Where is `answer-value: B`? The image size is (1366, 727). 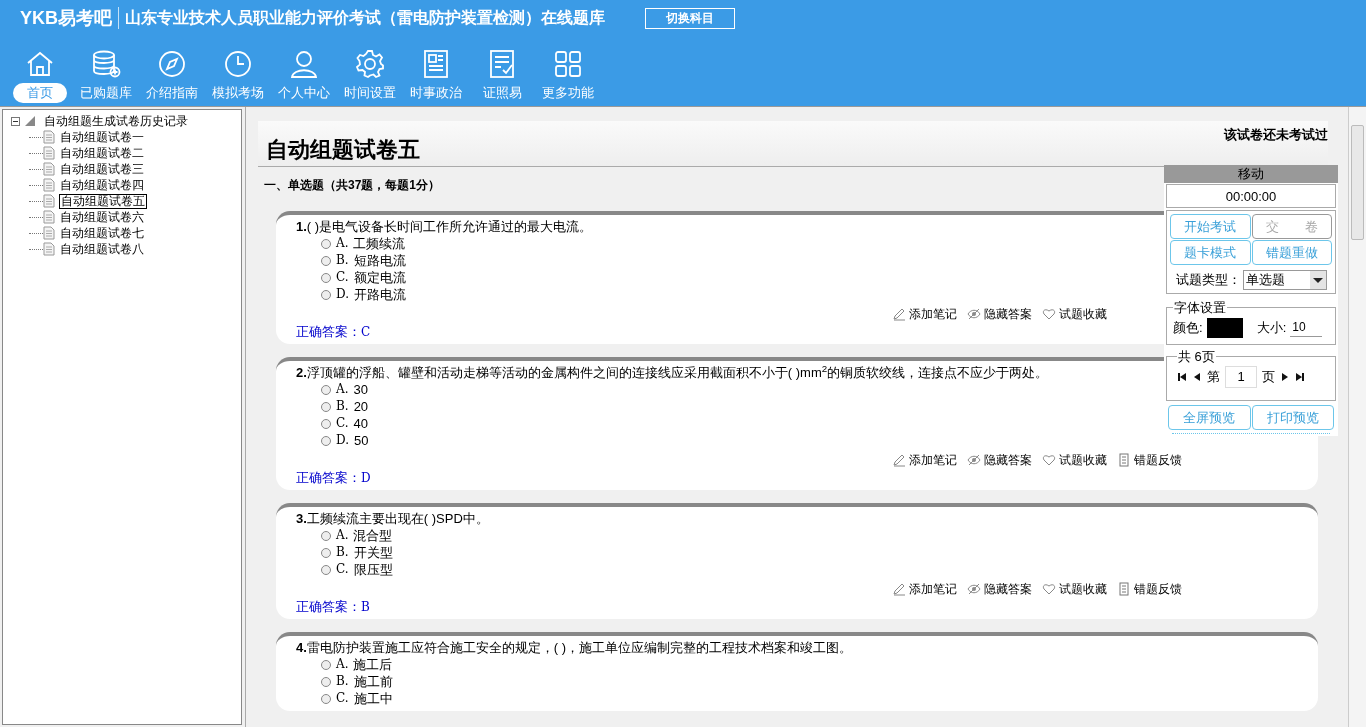 answer-value: B is located at coordinates (365, 607).